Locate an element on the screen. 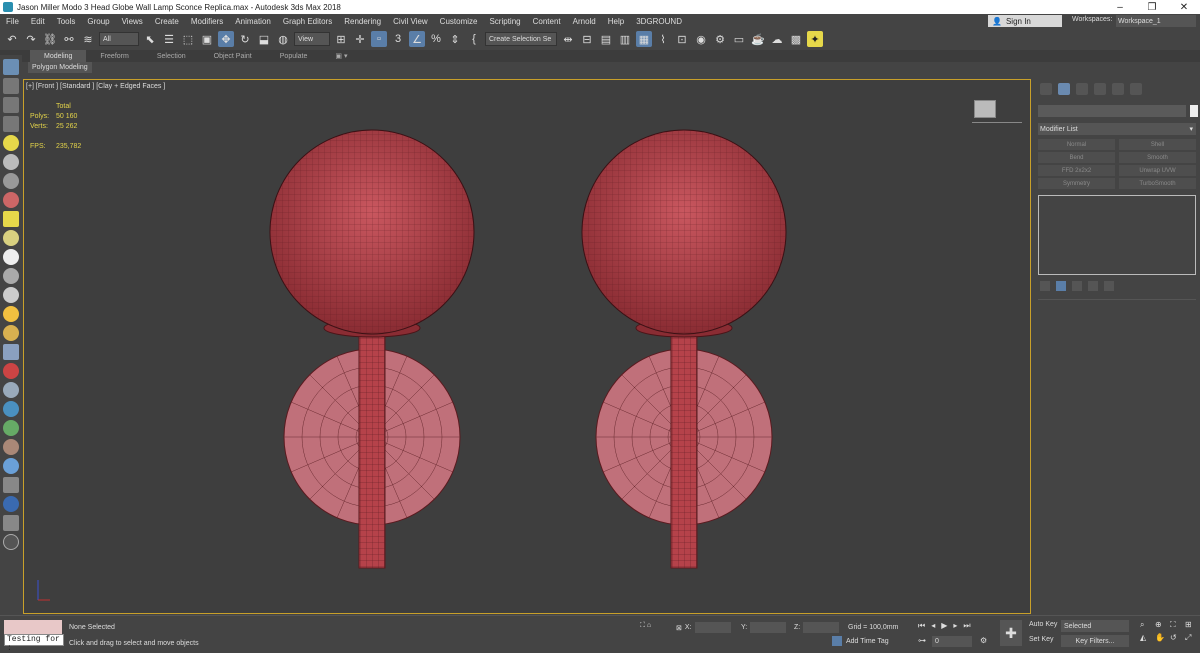  layer-explorer-icon is located at coordinates (11, 105).